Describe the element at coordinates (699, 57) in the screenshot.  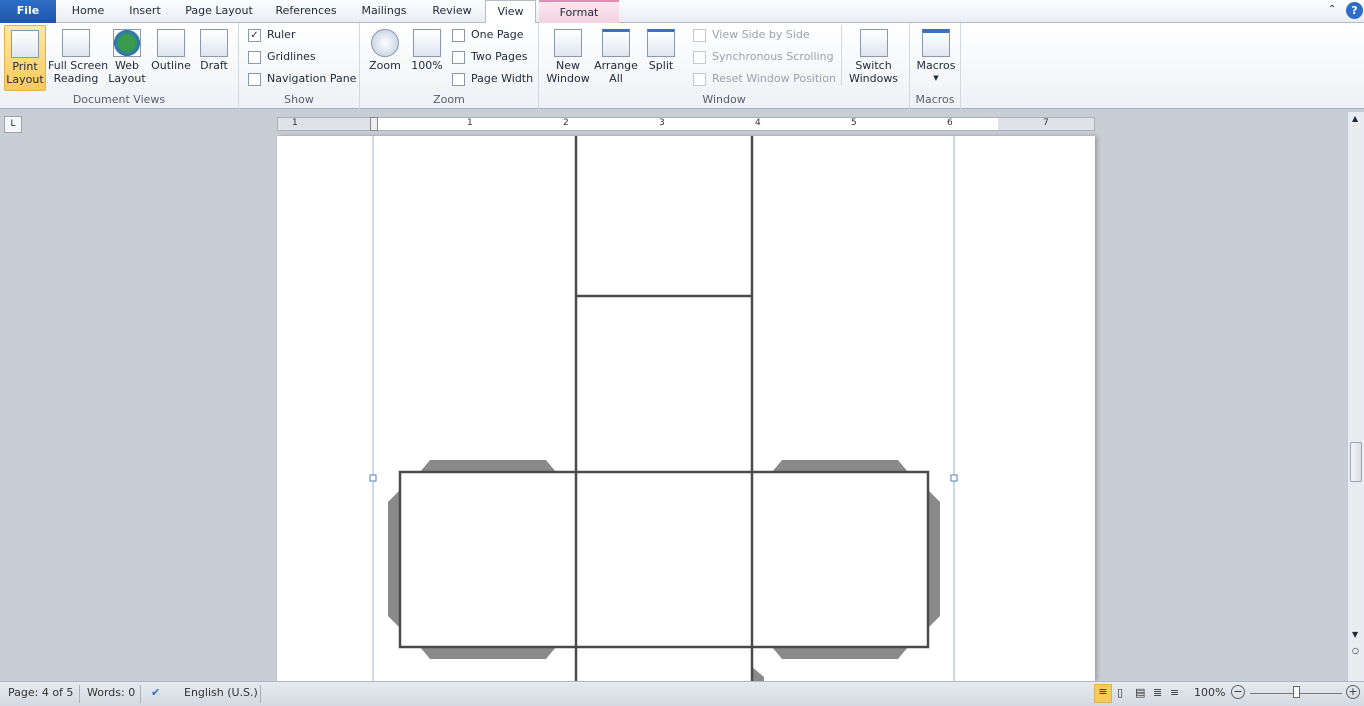
I see `sync-scroll-icon` at that location.